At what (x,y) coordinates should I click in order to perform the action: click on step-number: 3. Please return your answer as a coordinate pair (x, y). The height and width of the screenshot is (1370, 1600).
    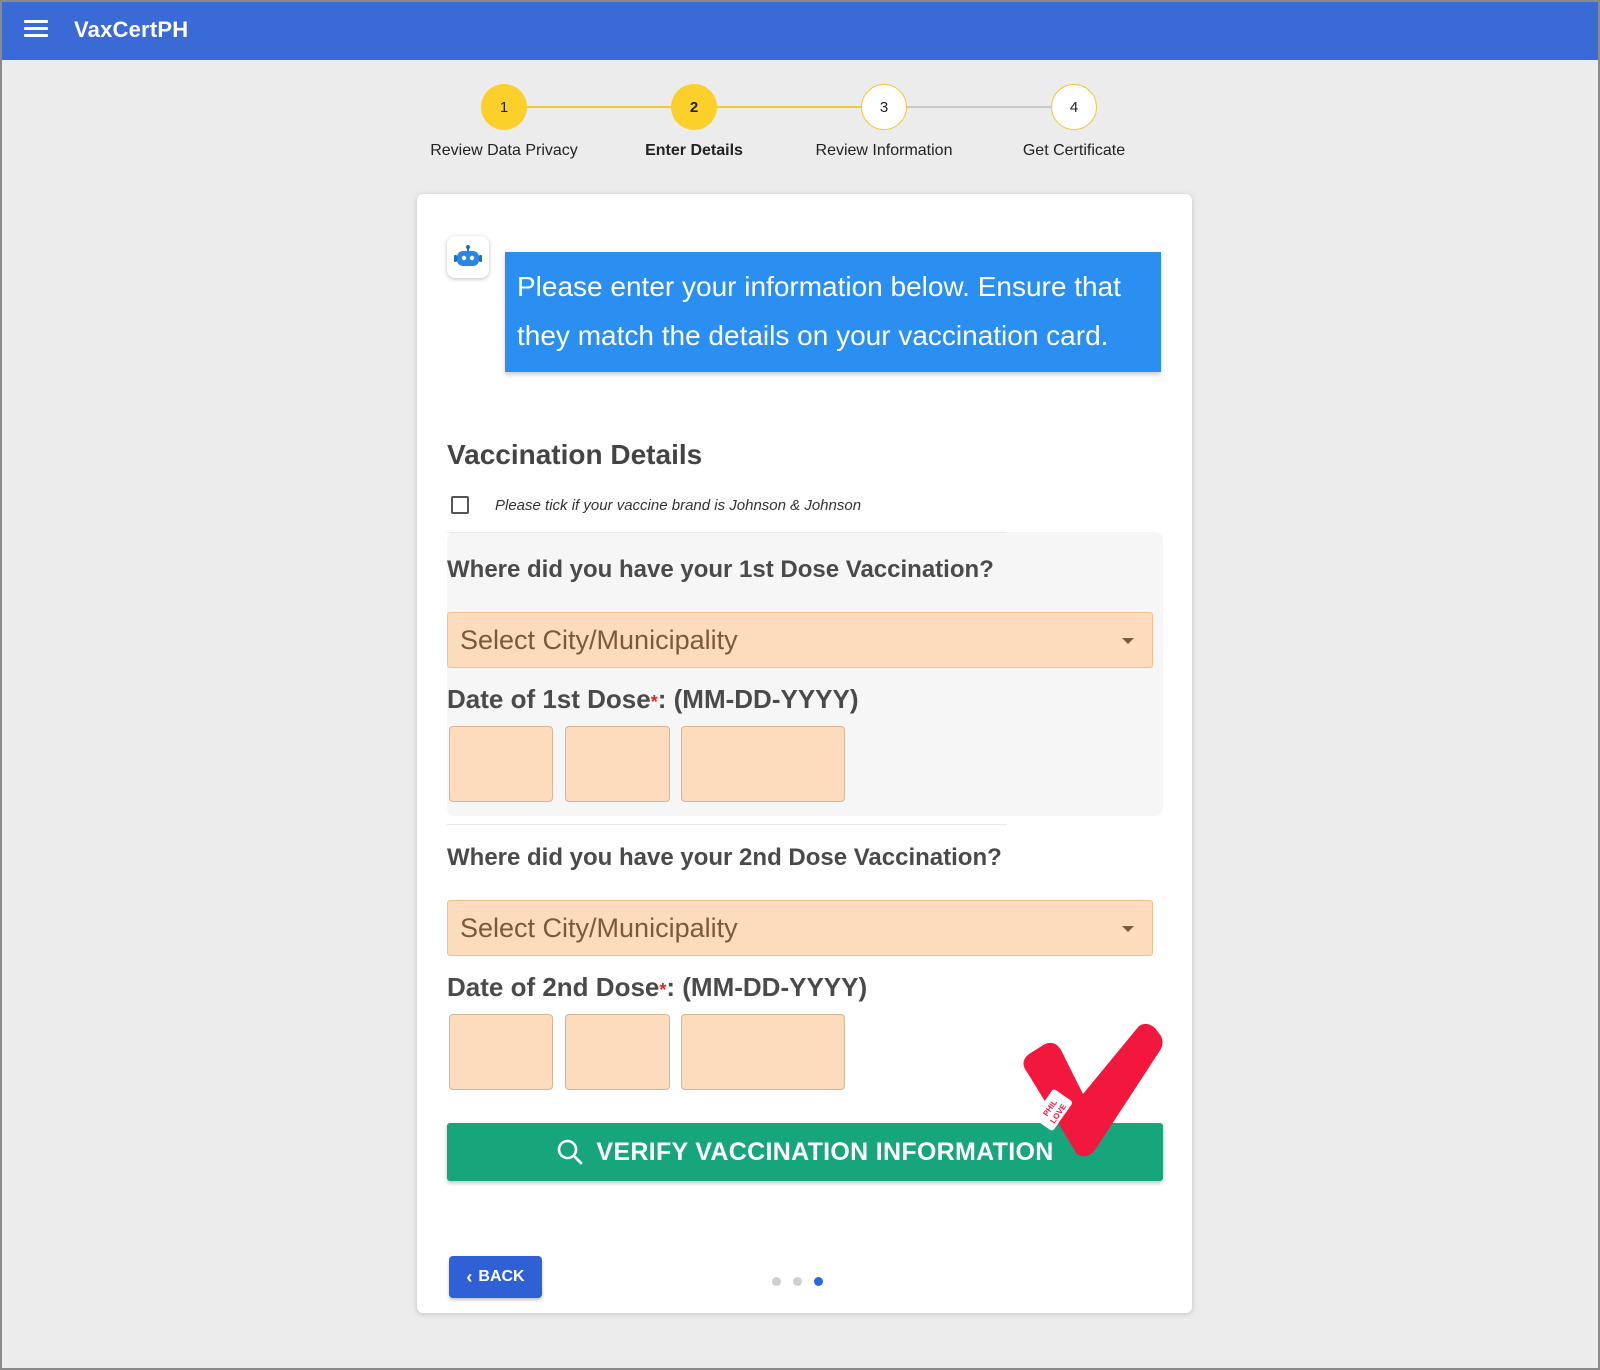
    Looking at the image, I should click on (884, 107).